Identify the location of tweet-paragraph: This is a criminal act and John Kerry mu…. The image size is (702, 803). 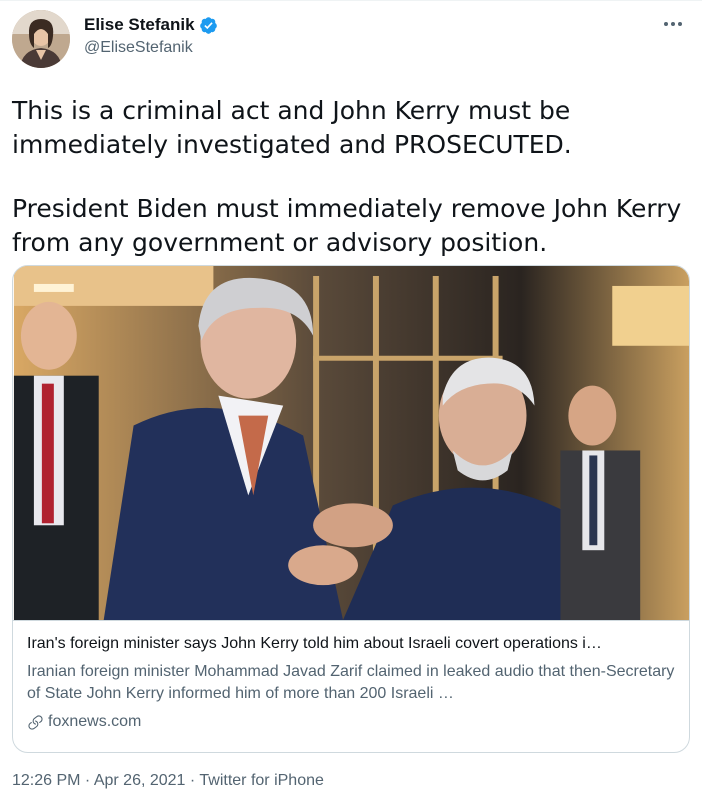
(292, 127).